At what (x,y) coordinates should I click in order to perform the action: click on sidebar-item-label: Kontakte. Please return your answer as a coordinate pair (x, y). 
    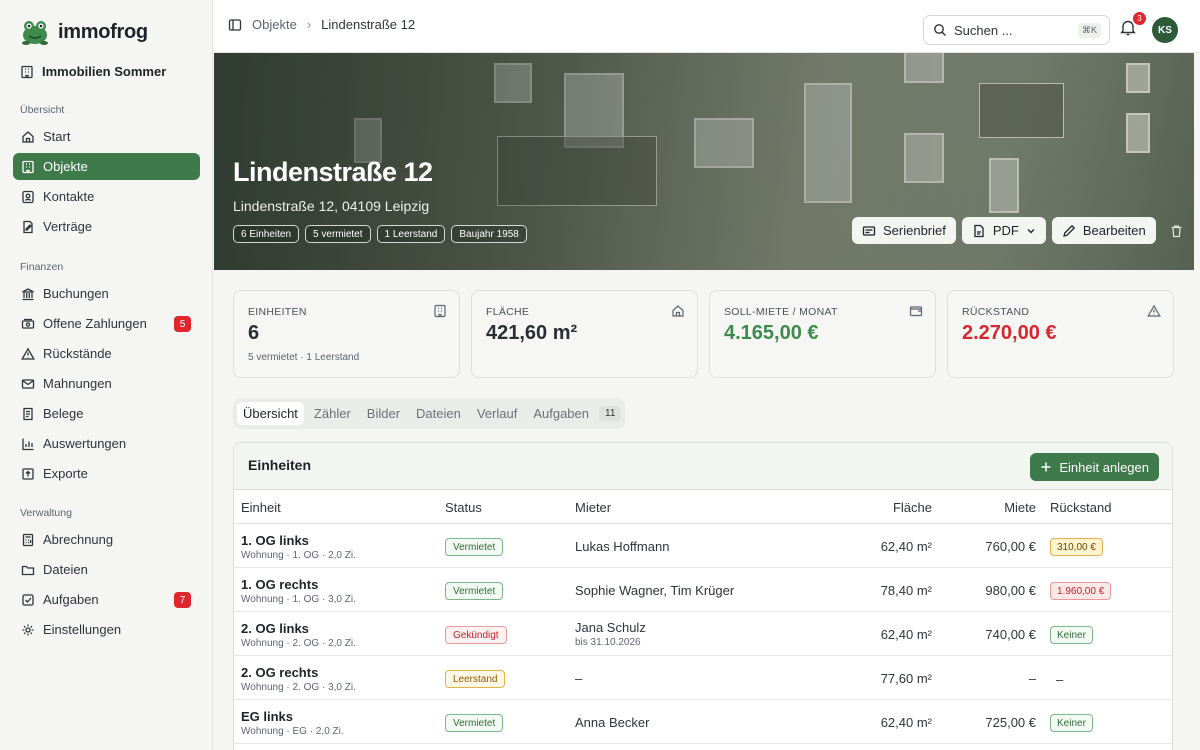
    Looking at the image, I should click on (69, 196).